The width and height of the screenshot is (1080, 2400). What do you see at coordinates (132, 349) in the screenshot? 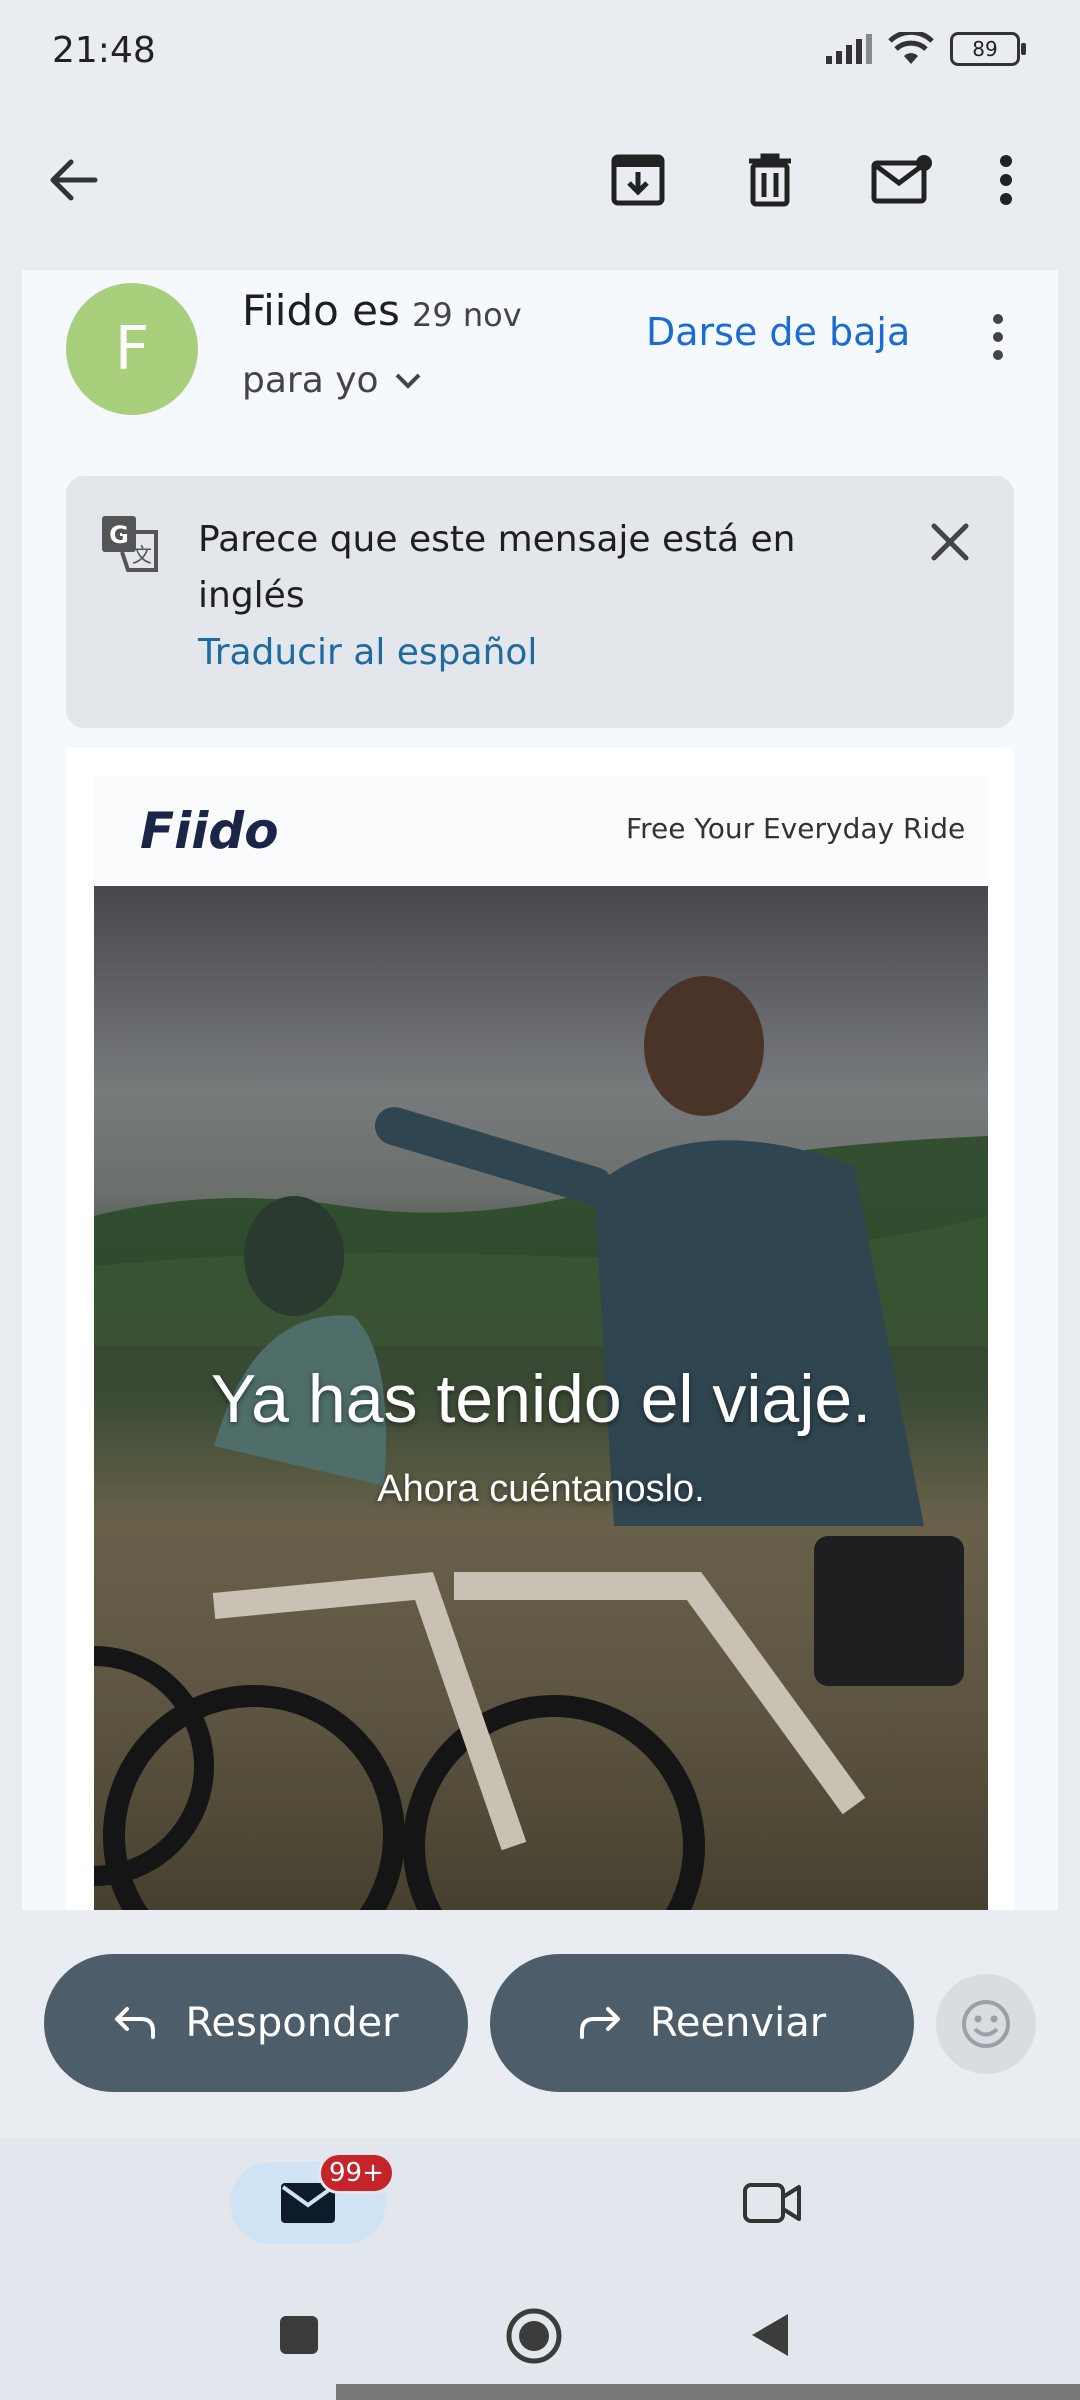
I see `avatar: F` at bounding box center [132, 349].